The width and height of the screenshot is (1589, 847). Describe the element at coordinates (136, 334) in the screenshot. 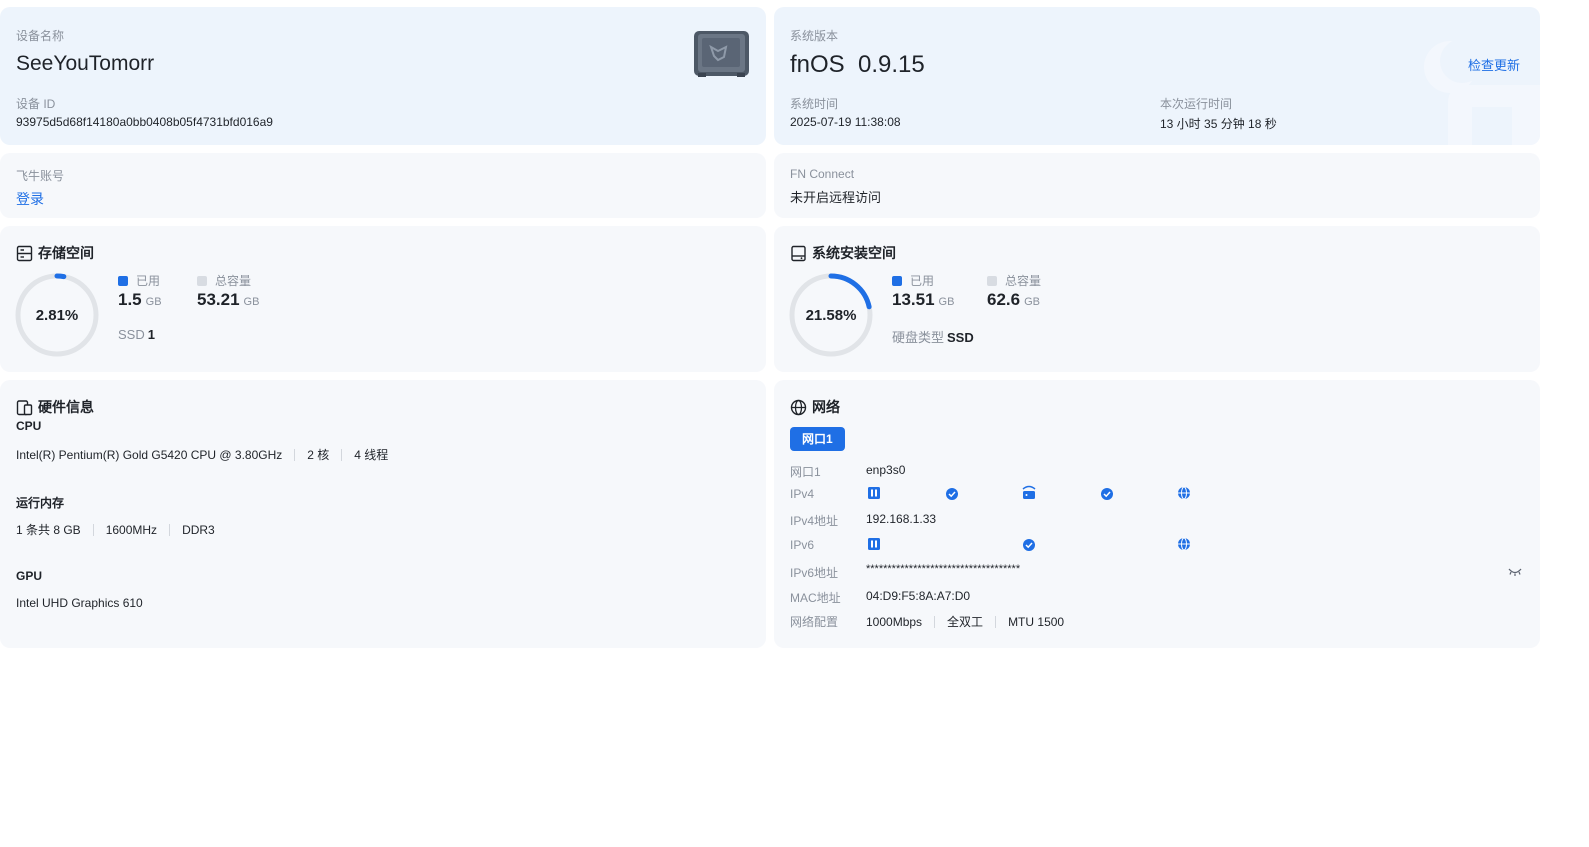

I see `storage-ssd-count: SSD 1` at that location.